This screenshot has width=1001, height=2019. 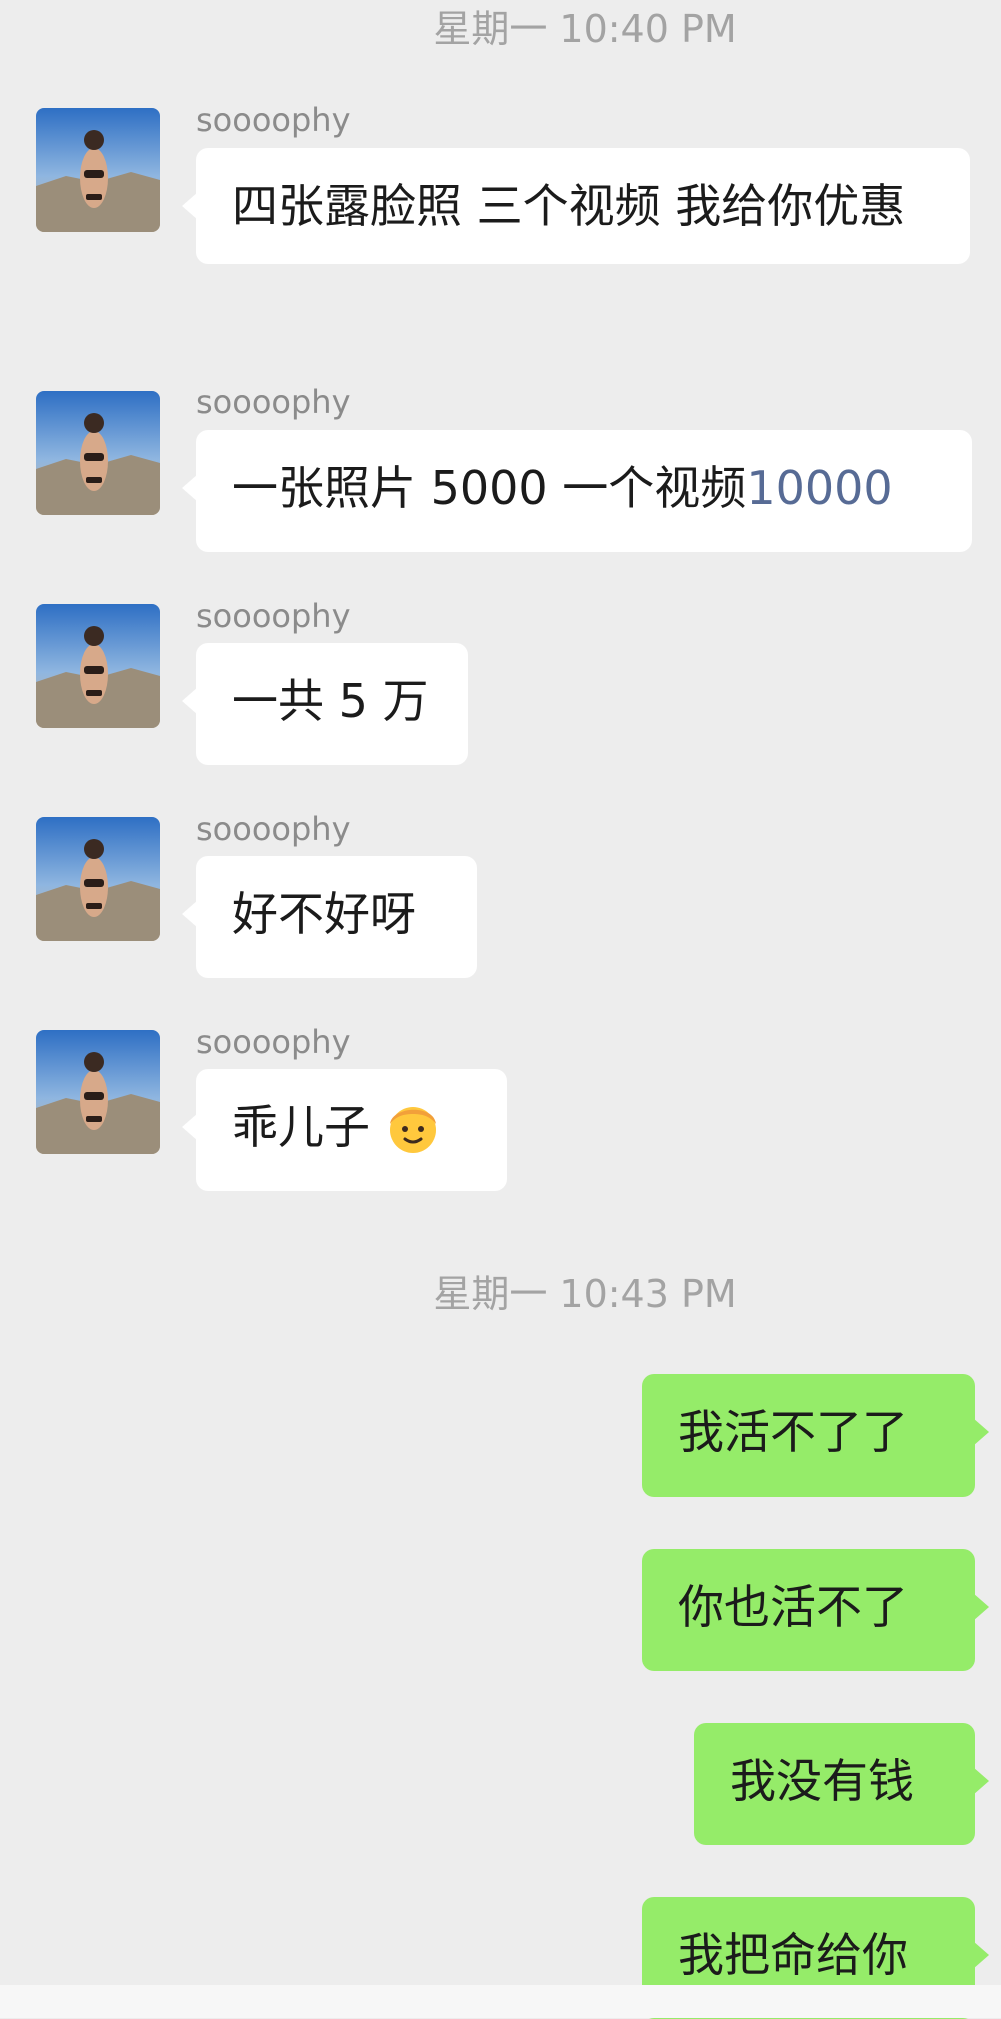 I want to click on message-bubble-sent: 我活不了了, so click(x=815, y=1435).